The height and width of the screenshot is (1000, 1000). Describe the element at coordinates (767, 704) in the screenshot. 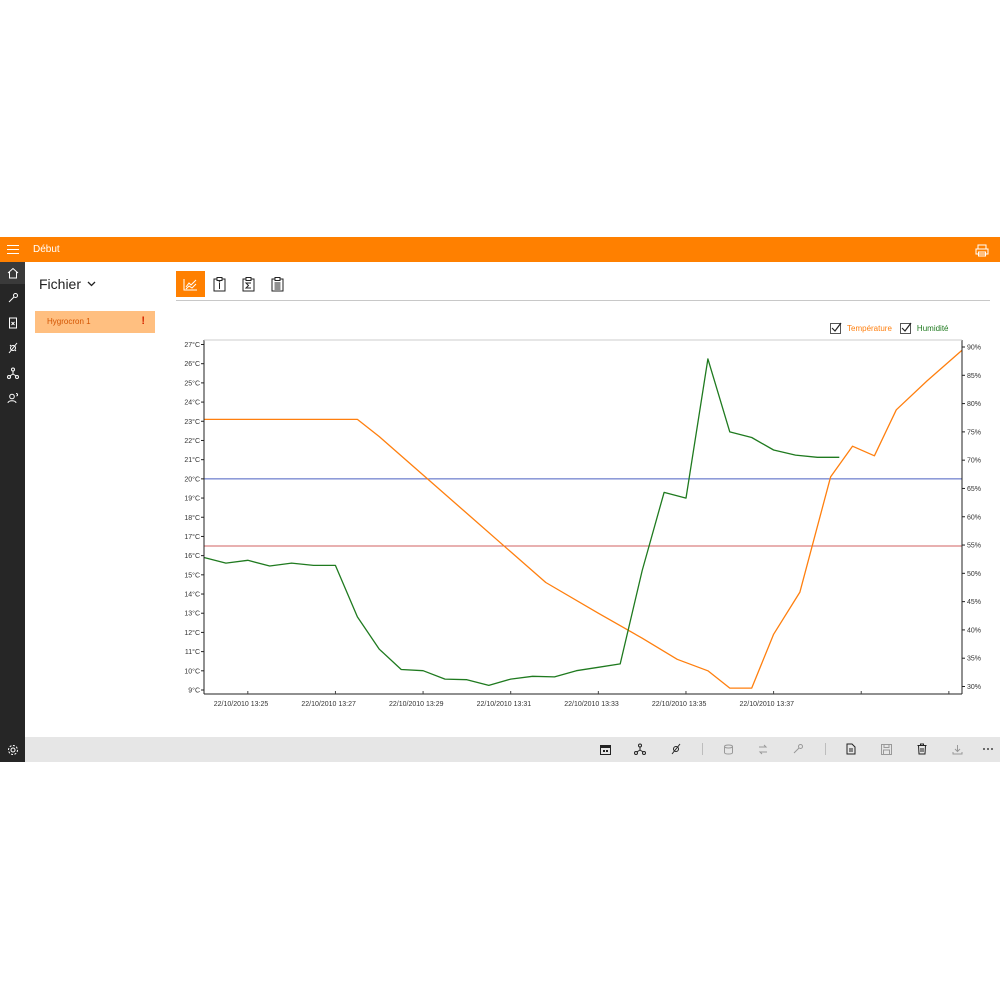

I see `x-tick-label: 22/10/2010 13:37` at that location.